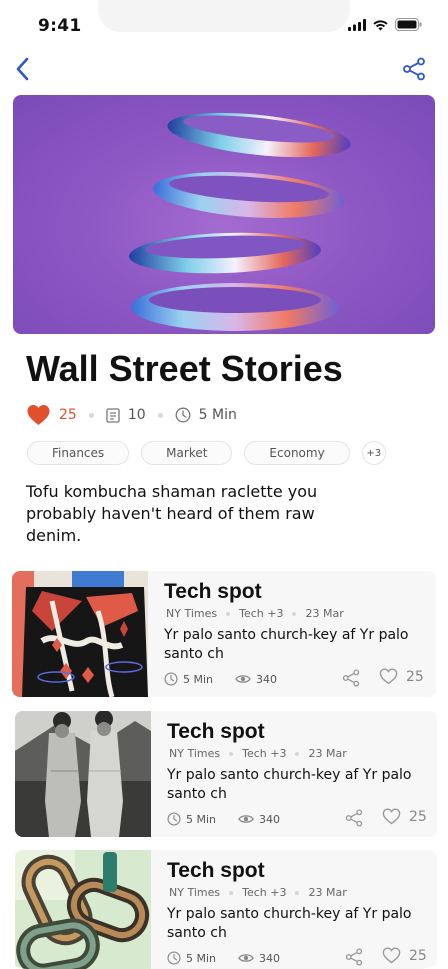  What do you see at coordinates (357, 24) in the screenshot?
I see `cellular-signal-icon` at bounding box center [357, 24].